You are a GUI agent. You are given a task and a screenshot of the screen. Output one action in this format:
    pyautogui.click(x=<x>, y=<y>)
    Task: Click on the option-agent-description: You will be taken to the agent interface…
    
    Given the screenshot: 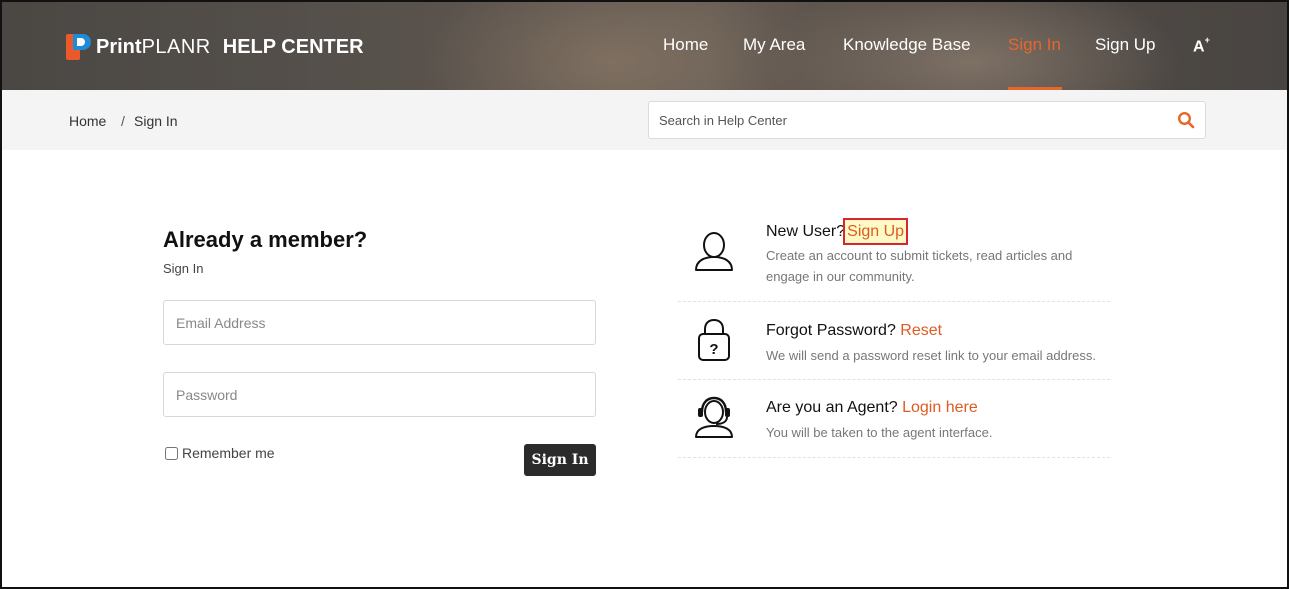 What is the action you would take?
    pyautogui.click(x=879, y=432)
    